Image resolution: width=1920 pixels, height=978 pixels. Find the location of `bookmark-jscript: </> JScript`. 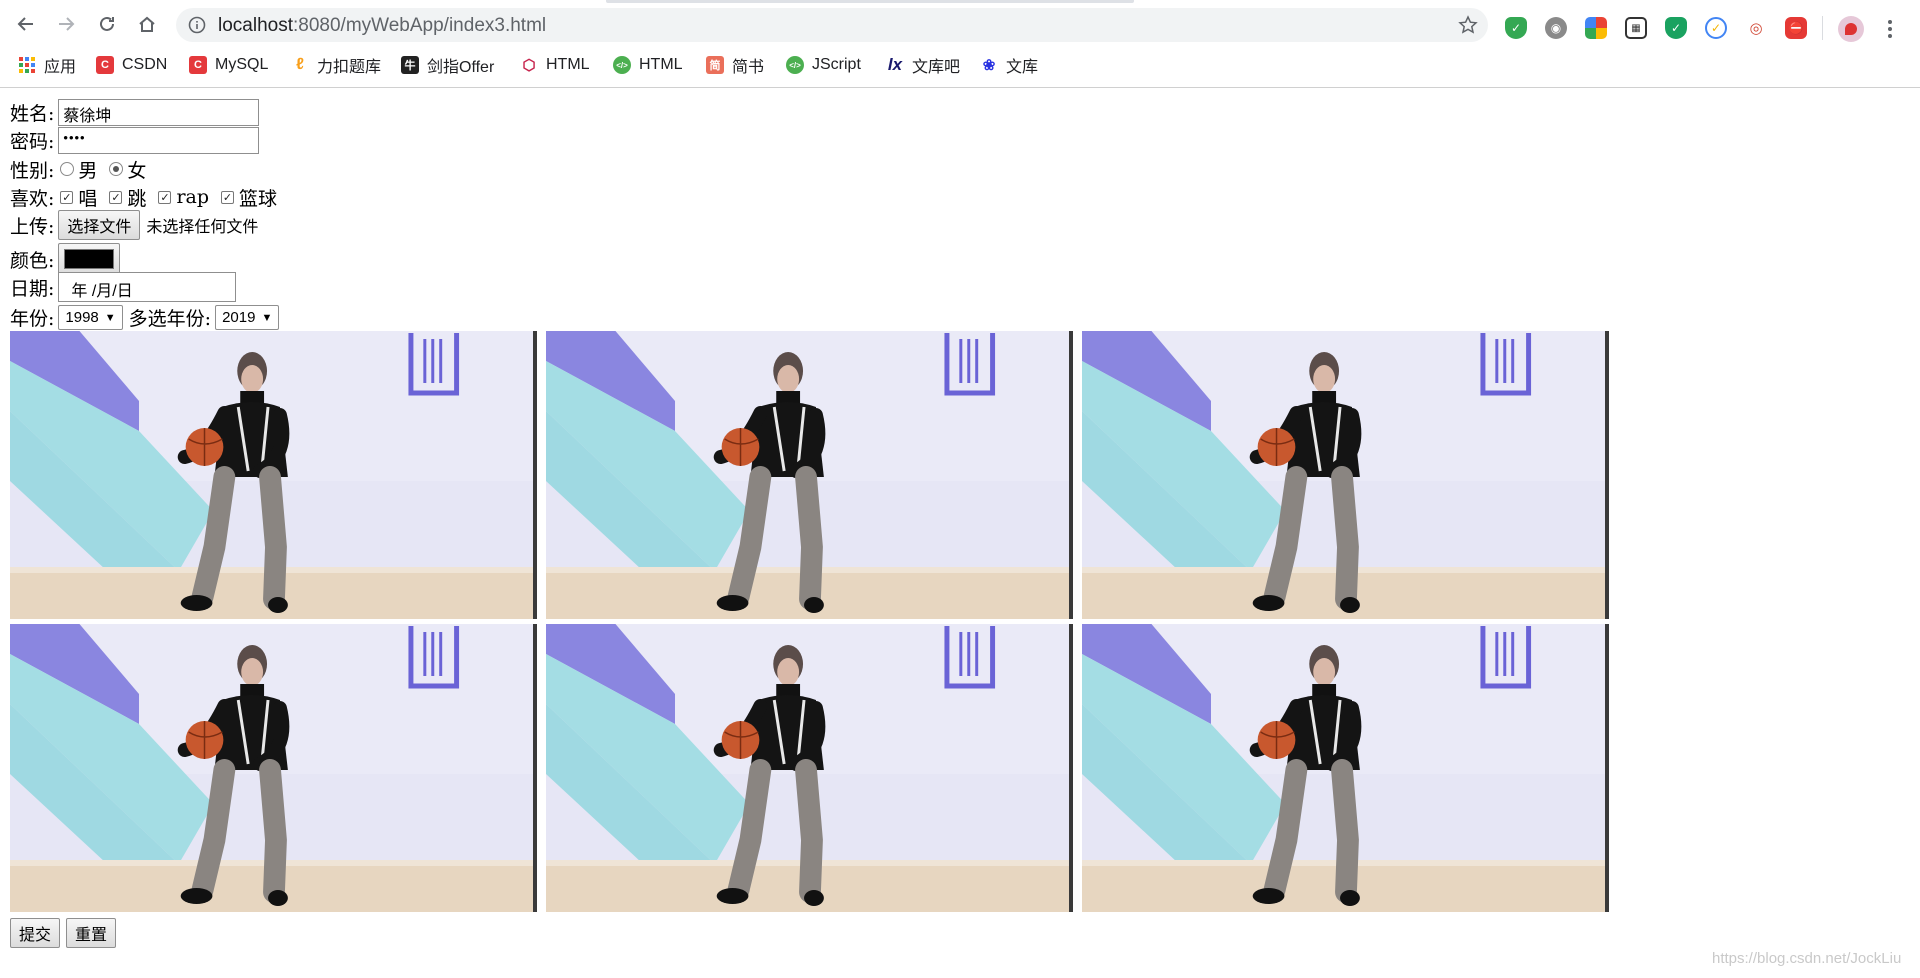

bookmark-jscript: </> JScript is located at coordinates (823, 65).